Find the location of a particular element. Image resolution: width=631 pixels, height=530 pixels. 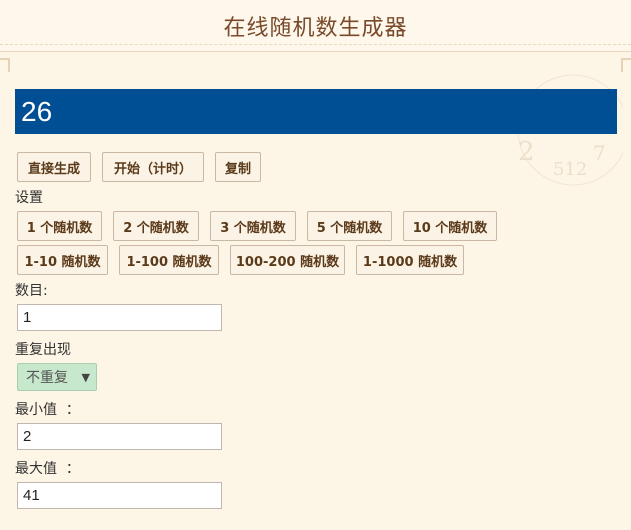

max-label: 最大值 ： is located at coordinates (47, 469).